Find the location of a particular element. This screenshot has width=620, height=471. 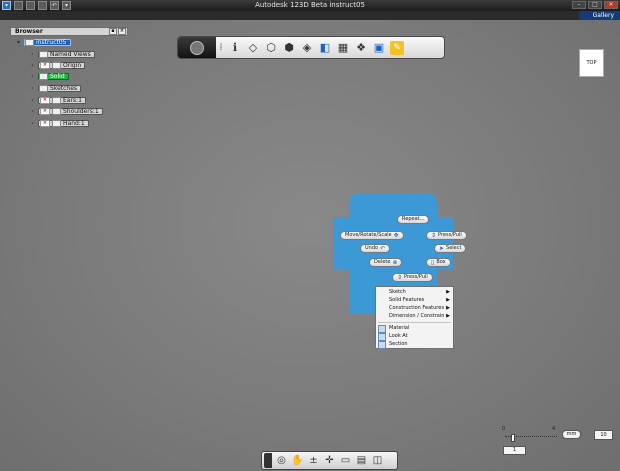

tree-item-sketches: › Sketches is located at coordinates (56, 88).